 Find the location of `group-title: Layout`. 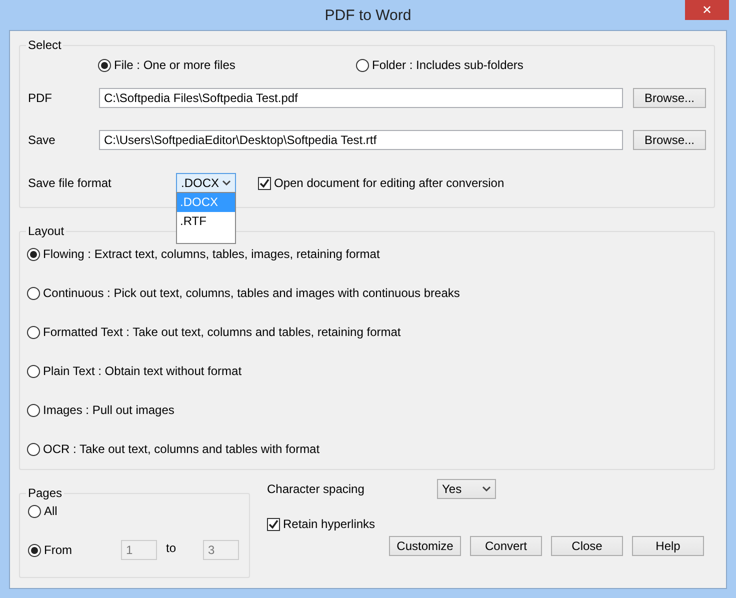

group-title: Layout is located at coordinates (46, 231).